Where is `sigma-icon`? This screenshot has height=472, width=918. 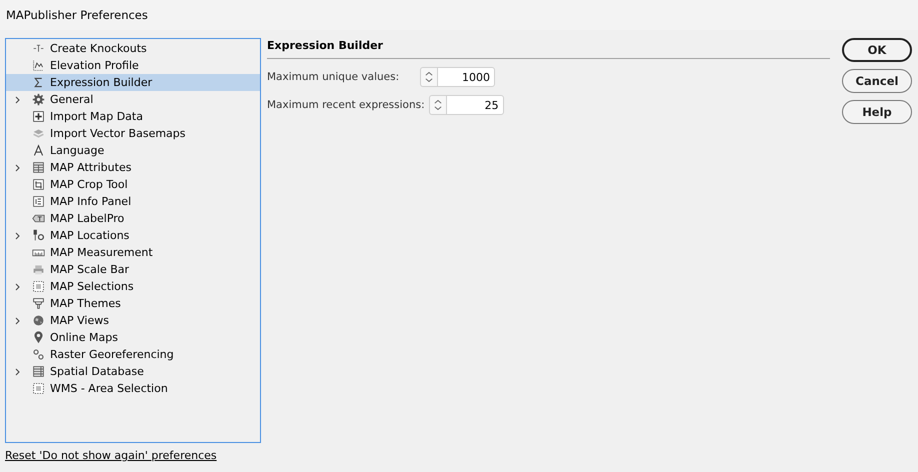 sigma-icon is located at coordinates (38, 82).